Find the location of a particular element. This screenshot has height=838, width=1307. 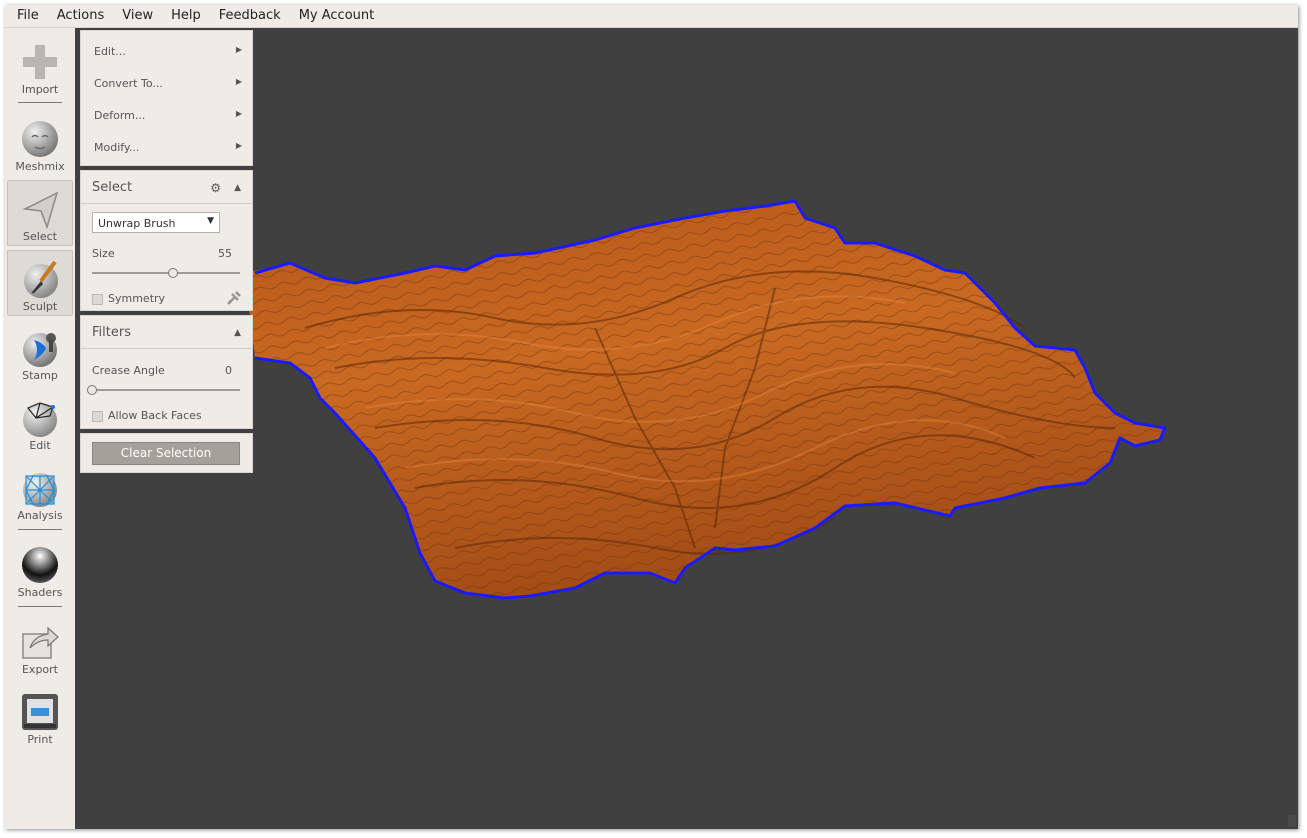

edit-mesh-icon is located at coordinates (40, 419).